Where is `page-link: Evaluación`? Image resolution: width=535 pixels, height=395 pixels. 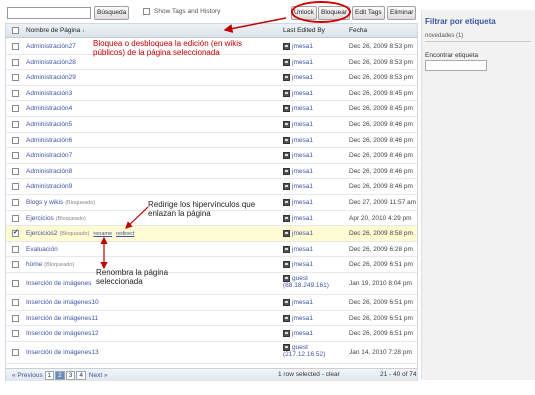
page-link: Evaluación is located at coordinates (42, 249).